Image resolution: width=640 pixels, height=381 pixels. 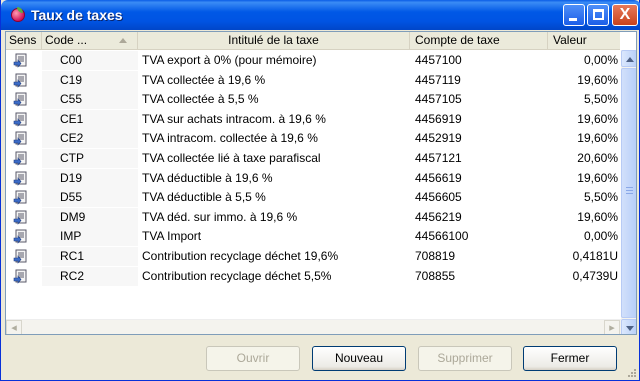 I want to click on scroll-up-button, so click(x=628, y=58).